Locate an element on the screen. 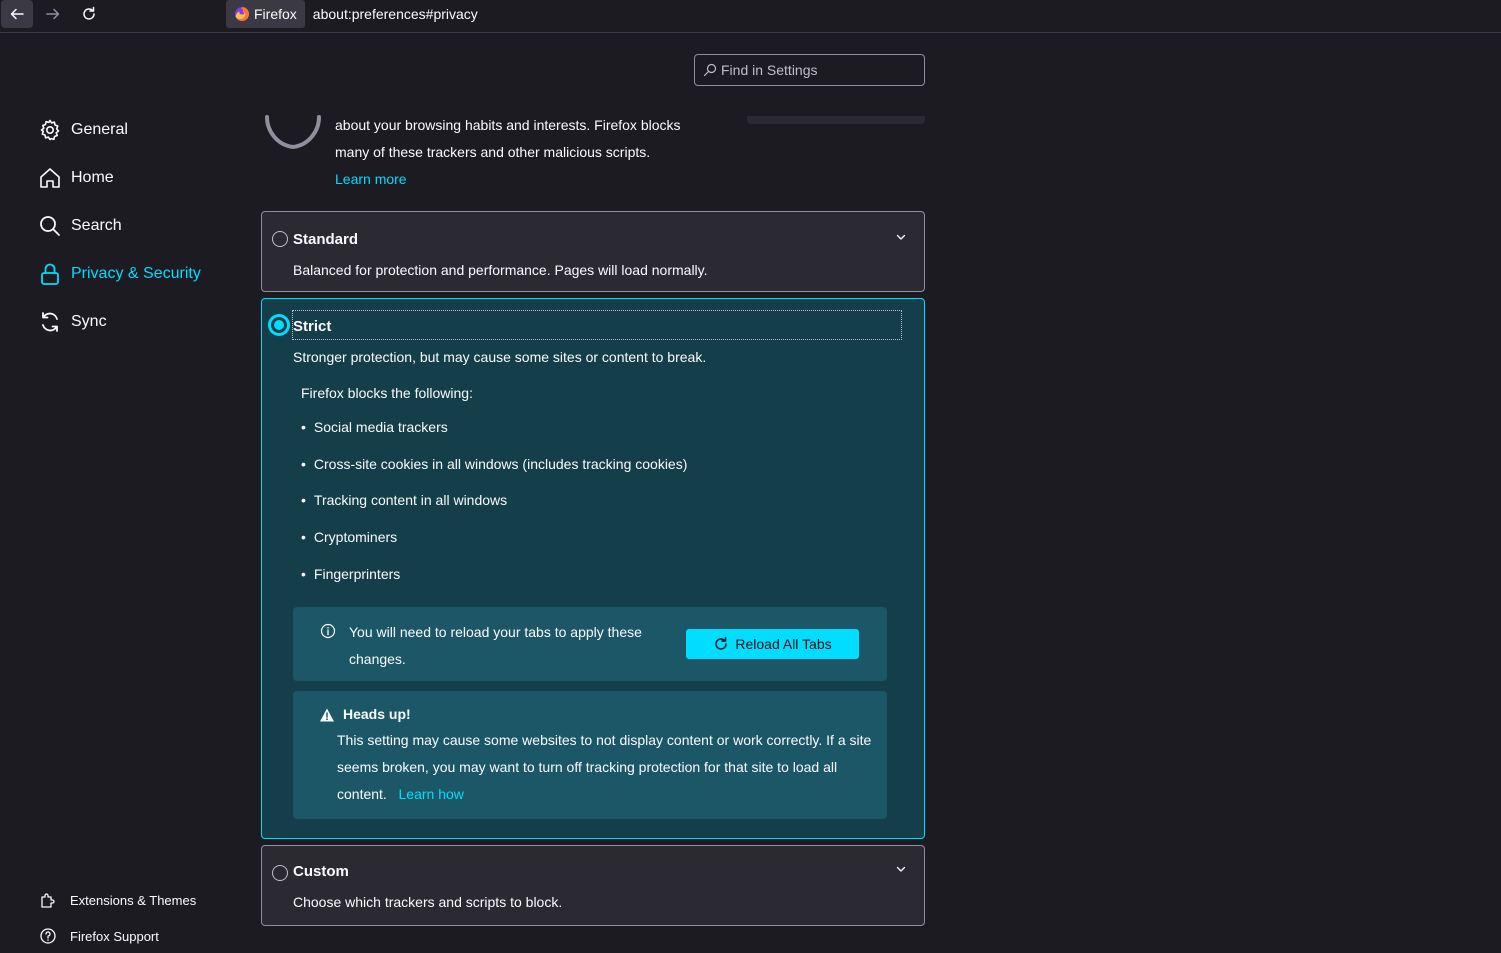 The image size is (1501, 953). sidebar-item-sync: Sync is located at coordinates (72, 322).